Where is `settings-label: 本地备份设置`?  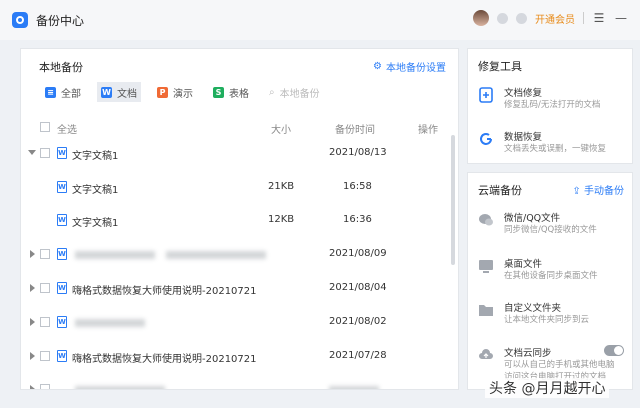
settings-label: 本地备份设置 is located at coordinates (416, 68).